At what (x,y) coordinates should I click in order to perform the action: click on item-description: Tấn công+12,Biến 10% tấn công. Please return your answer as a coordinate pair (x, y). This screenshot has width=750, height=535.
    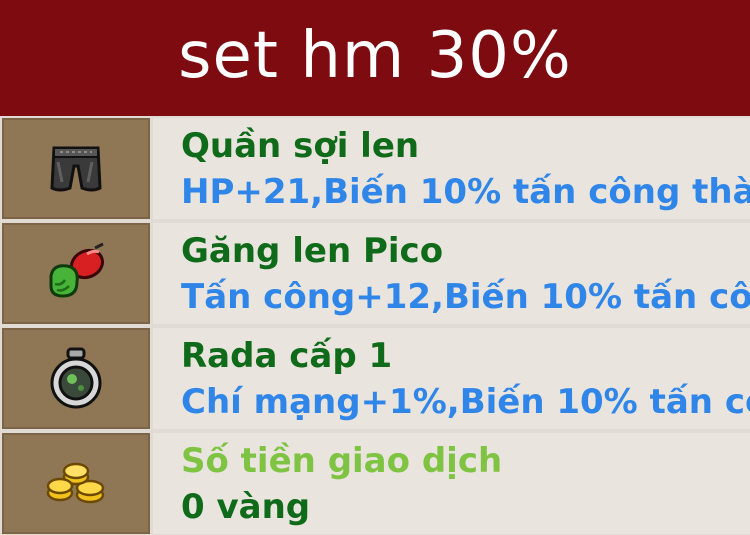
    Looking at the image, I should click on (465, 297).